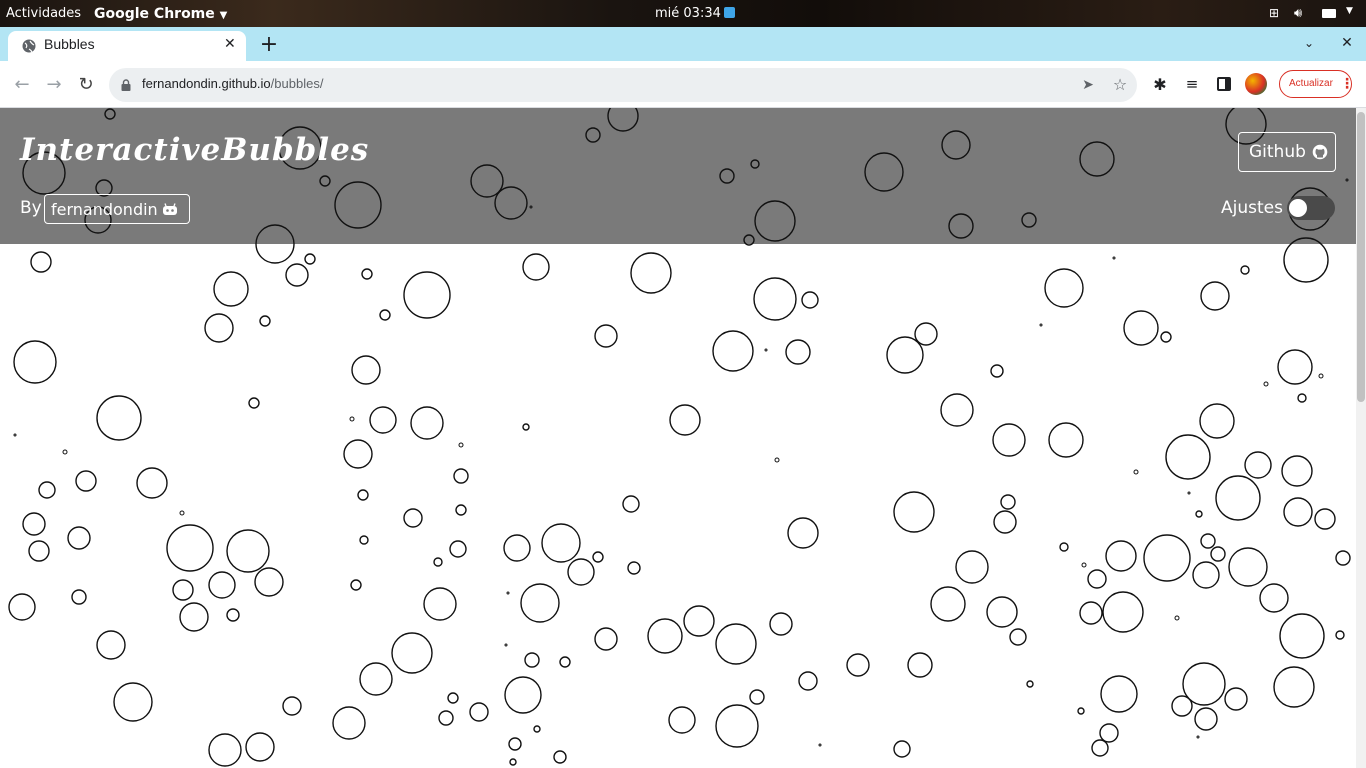 This screenshot has width=1366, height=768. What do you see at coordinates (86, 84) in the screenshot?
I see `reload-icon: ↻` at bounding box center [86, 84].